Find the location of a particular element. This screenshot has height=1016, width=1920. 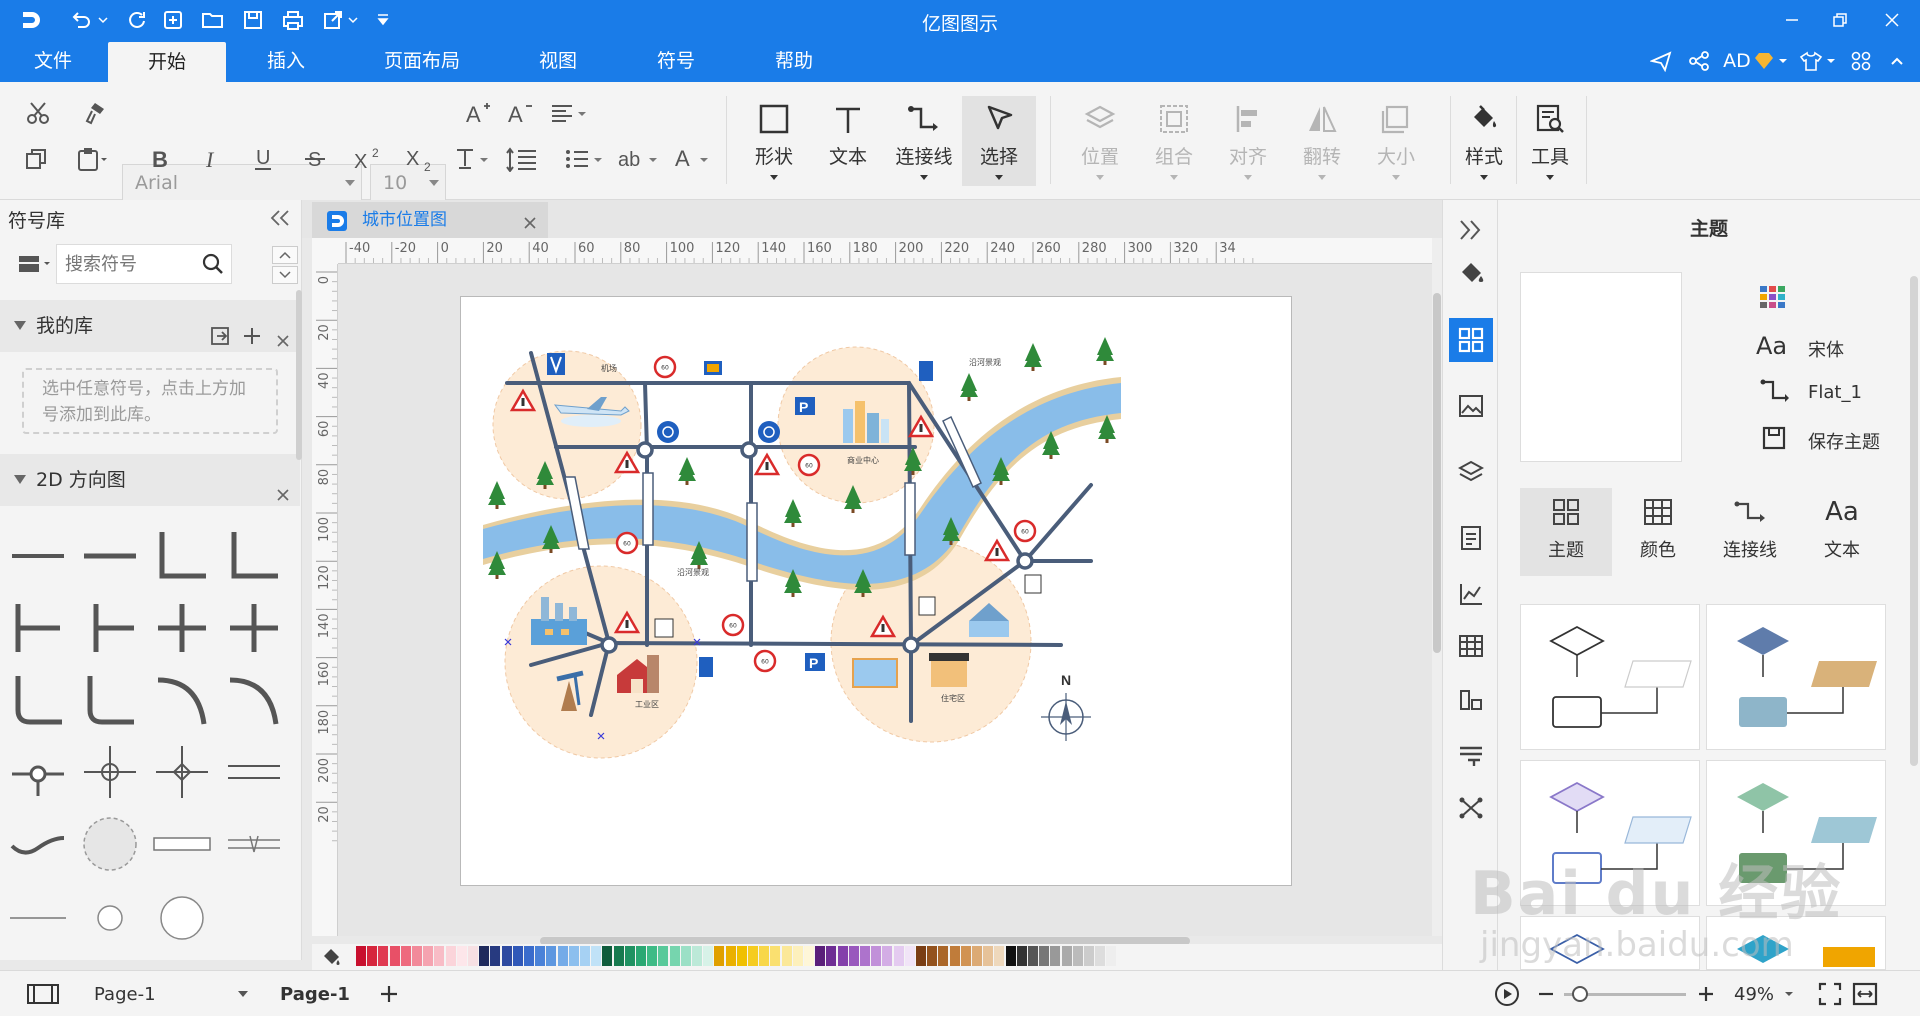

paste-icon is located at coordinates (92, 159).